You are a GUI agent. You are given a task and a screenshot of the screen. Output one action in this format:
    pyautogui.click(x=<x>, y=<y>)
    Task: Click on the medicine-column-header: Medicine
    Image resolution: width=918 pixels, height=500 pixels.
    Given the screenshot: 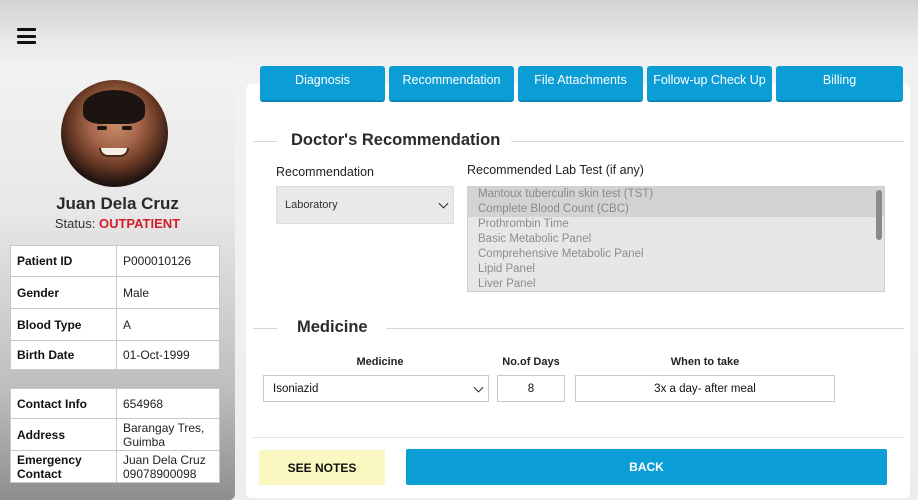 What is the action you would take?
    pyautogui.click(x=380, y=362)
    